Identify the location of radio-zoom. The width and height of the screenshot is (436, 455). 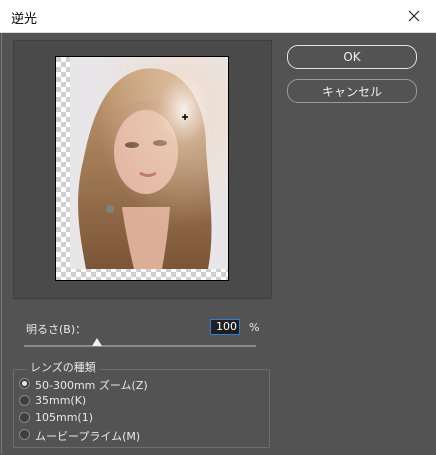
(24, 383).